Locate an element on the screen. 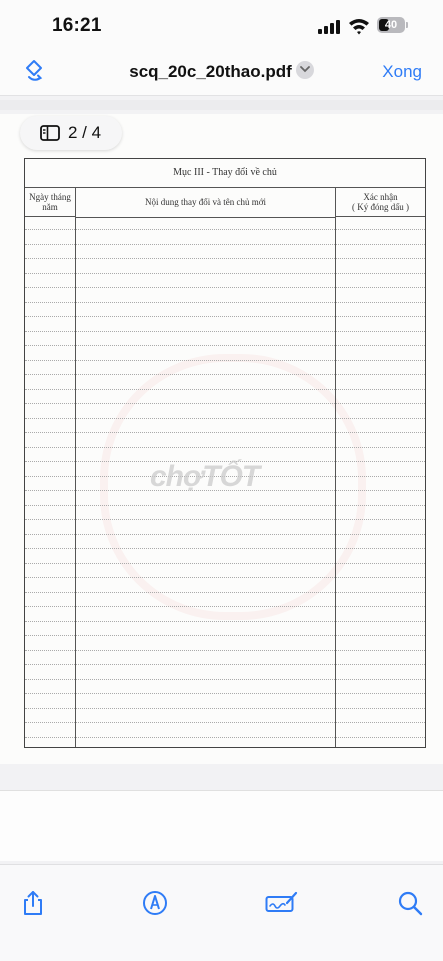 The width and height of the screenshot is (443, 961). share-icon is located at coordinates (33, 903).